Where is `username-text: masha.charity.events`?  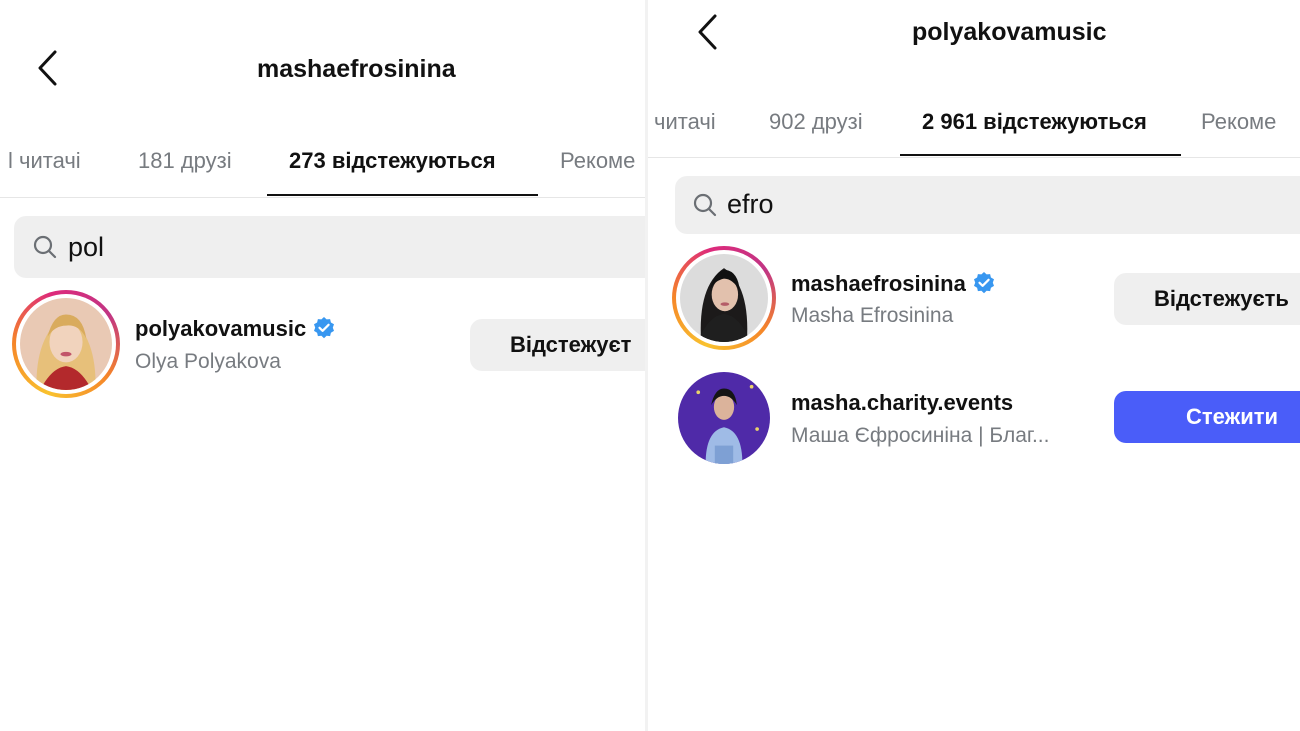 username-text: masha.charity.events is located at coordinates (902, 402).